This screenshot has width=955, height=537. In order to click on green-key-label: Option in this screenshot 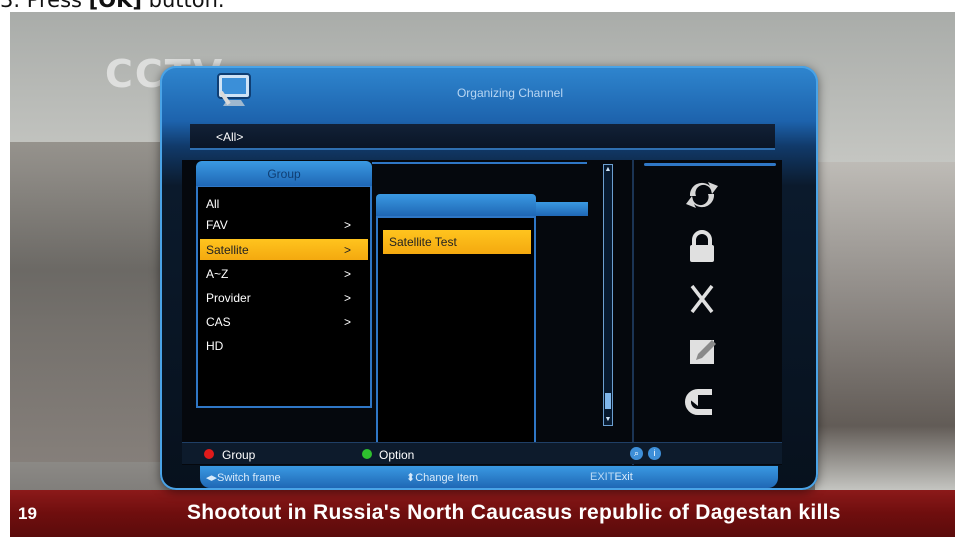, I will do `click(397, 455)`.